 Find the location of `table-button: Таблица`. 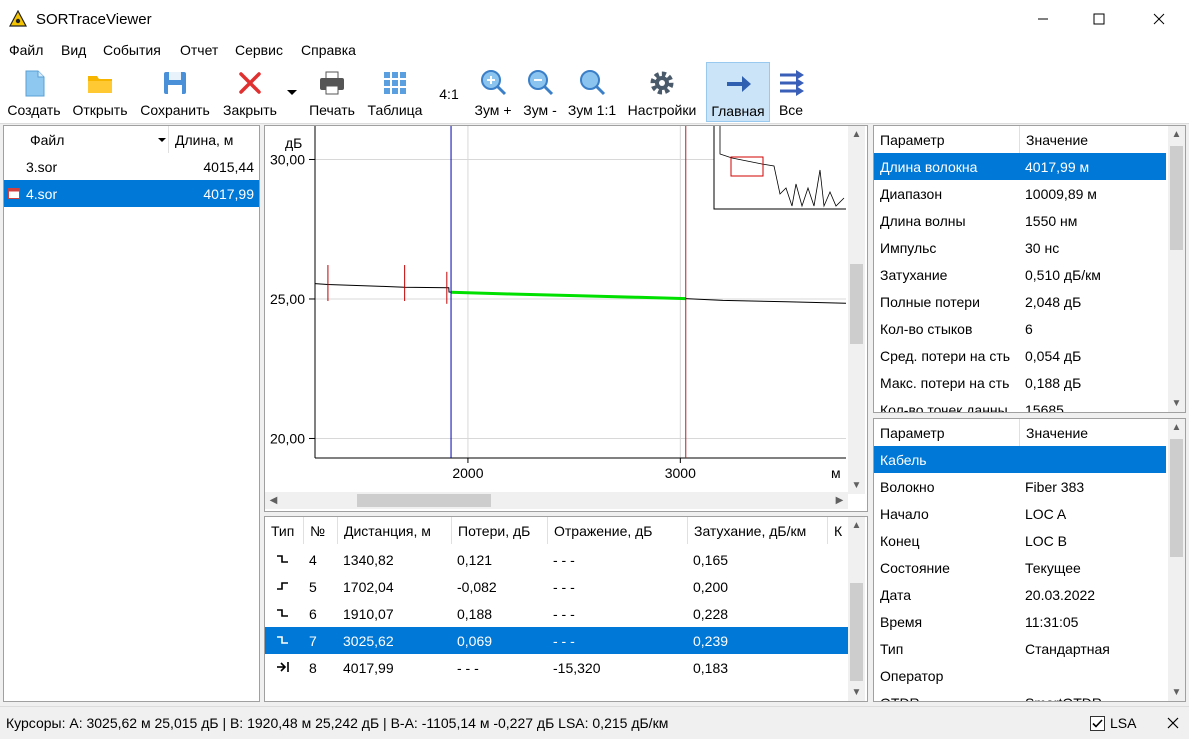

table-button: Таблица is located at coordinates (395, 92).